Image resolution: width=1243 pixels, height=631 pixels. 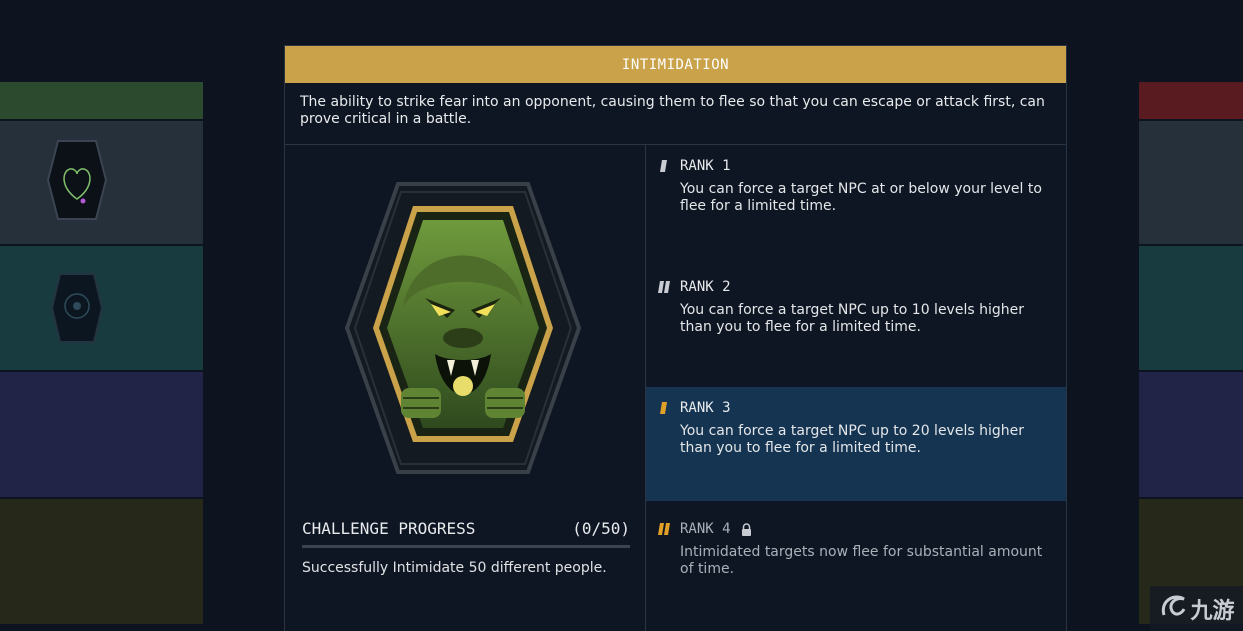 I want to click on category-strip-green, so click(x=101, y=100).